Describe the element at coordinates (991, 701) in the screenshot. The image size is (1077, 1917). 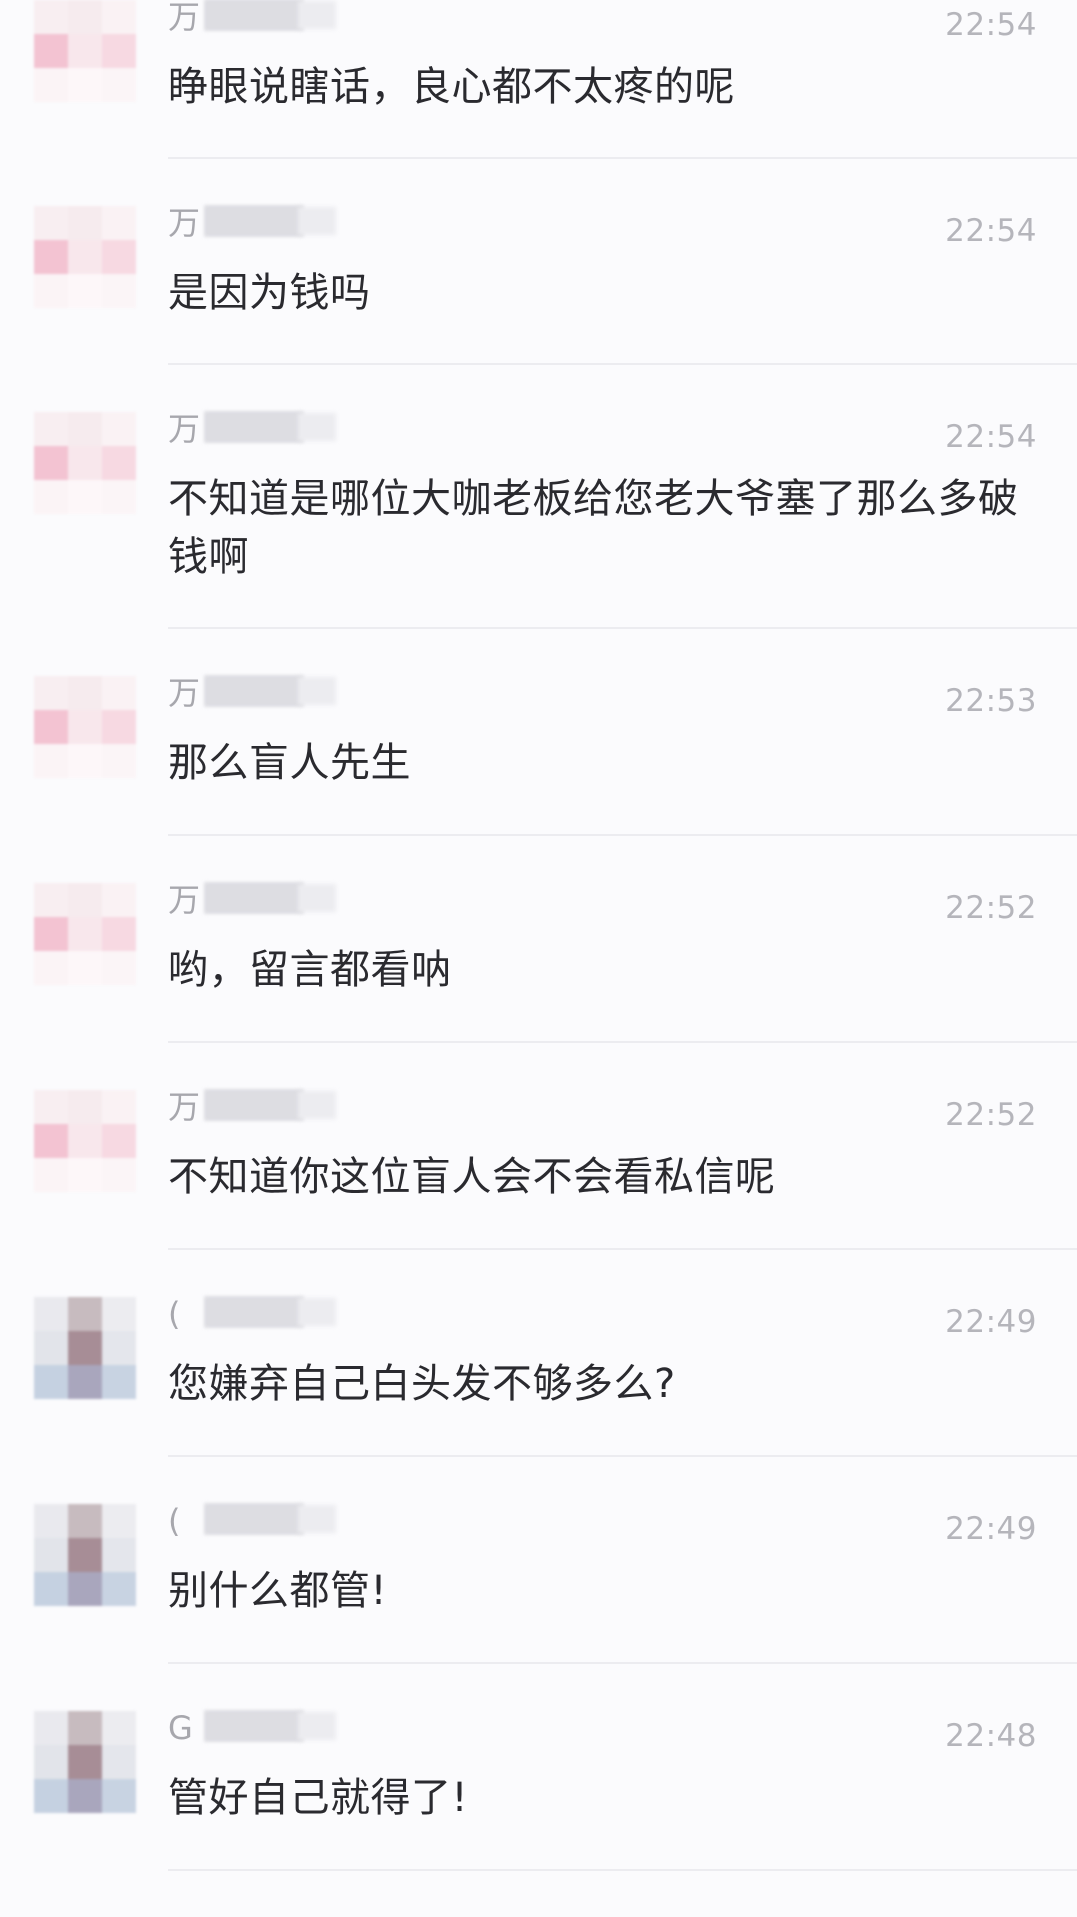
I see `message-time: 22:53` at that location.